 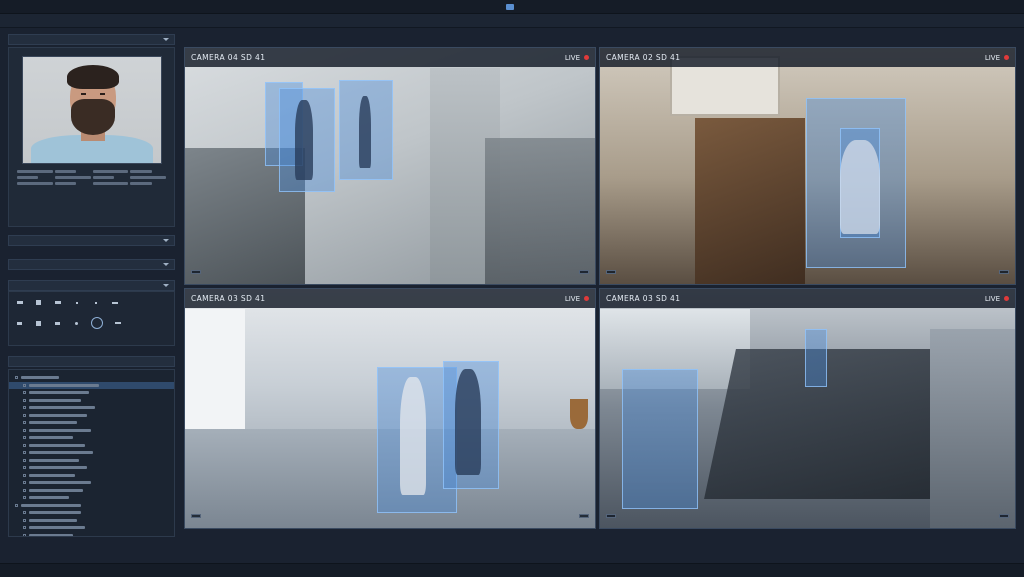 I want to click on zoom-icon, so click(x=117, y=323).